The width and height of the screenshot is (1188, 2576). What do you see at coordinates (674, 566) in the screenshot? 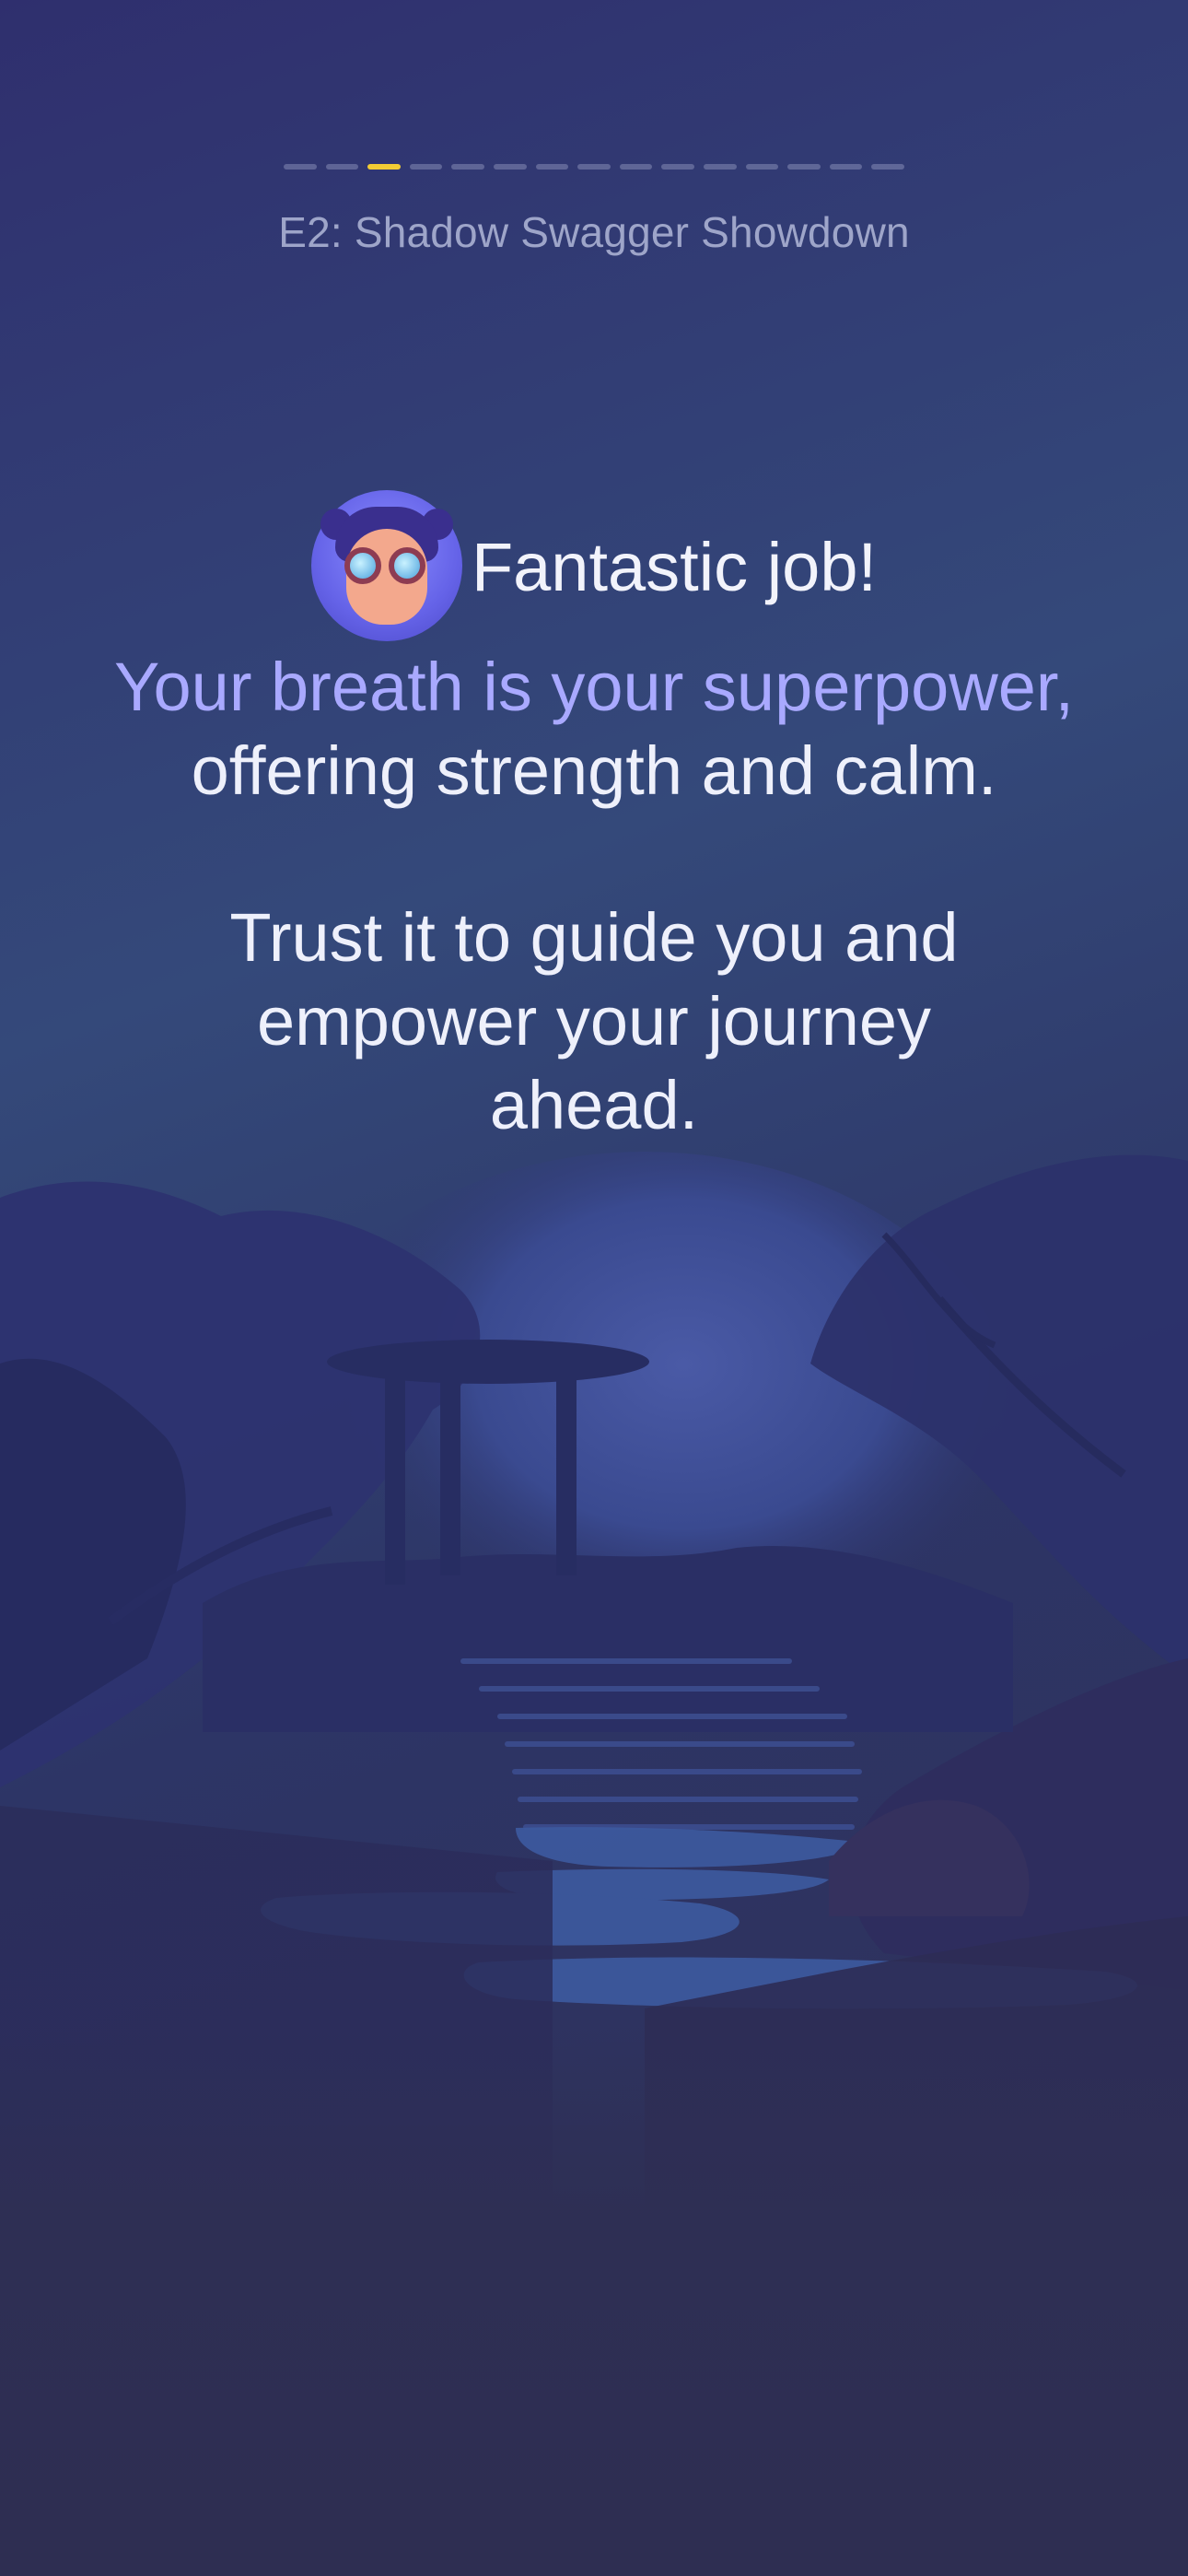
I see `headline-text: Fantastic job!` at bounding box center [674, 566].